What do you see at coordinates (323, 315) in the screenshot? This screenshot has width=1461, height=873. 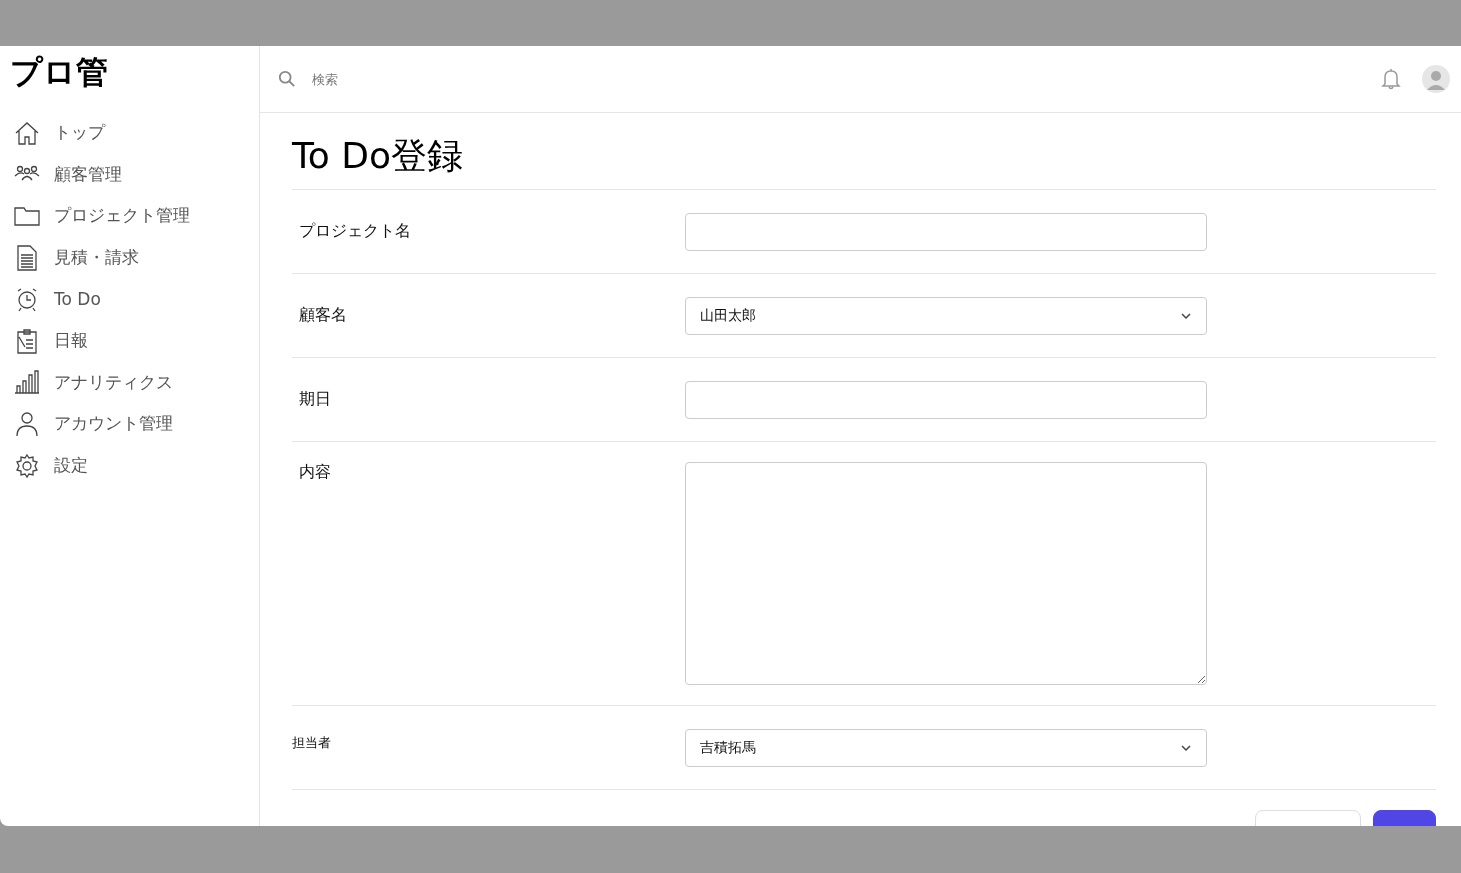 I see `field-label: 顧客名` at bounding box center [323, 315].